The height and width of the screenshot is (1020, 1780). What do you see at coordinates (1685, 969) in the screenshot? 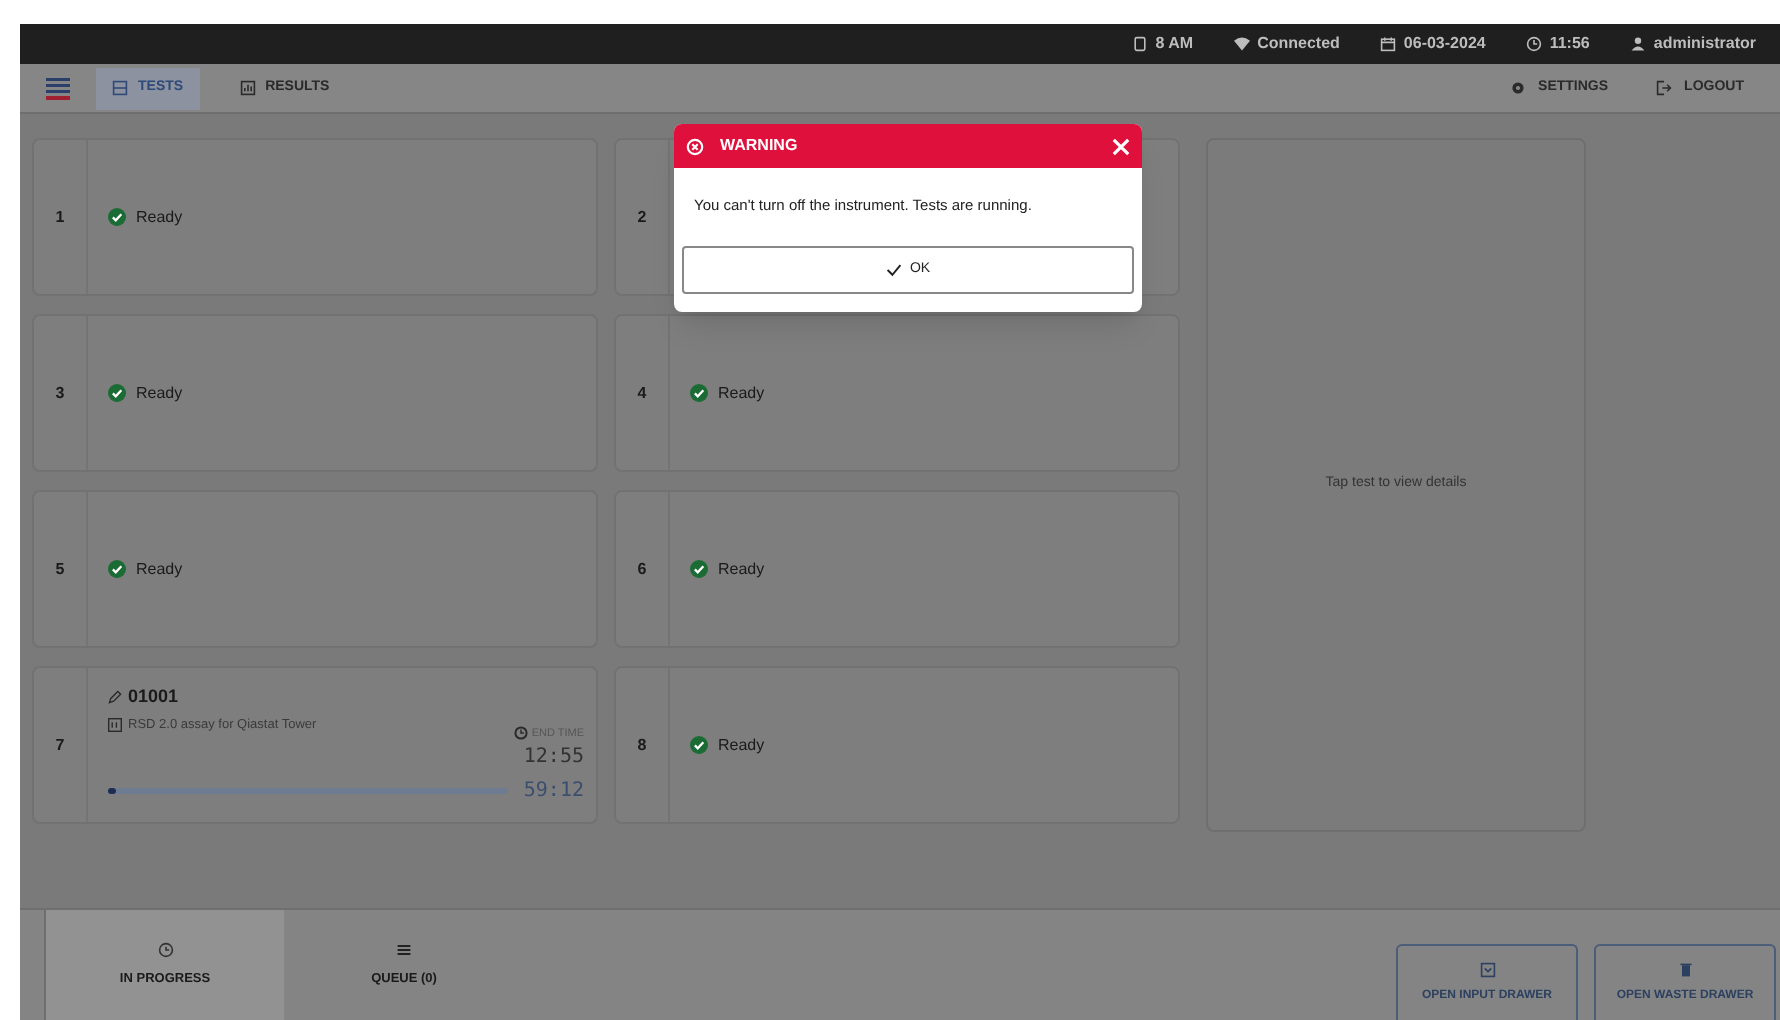
I see `bin-icon` at bounding box center [1685, 969].